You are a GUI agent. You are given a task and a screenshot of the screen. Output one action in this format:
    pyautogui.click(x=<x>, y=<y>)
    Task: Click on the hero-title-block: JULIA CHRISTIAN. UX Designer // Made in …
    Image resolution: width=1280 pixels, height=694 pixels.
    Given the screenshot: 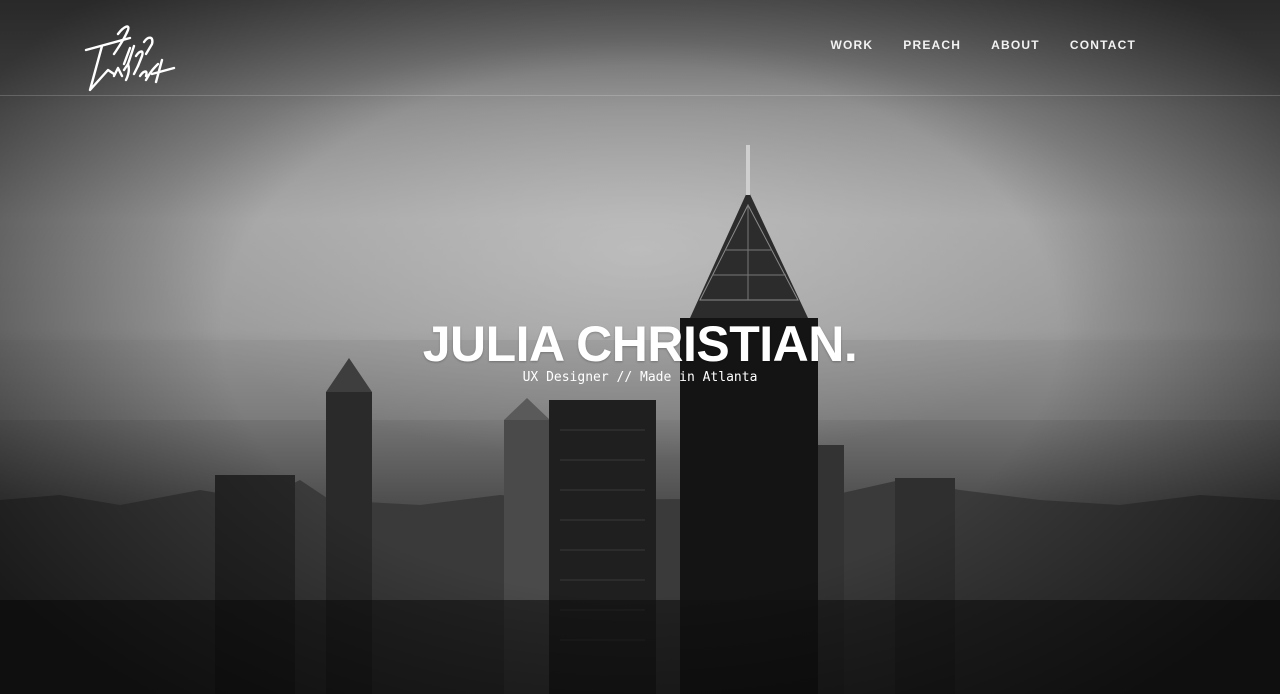 What is the action you would take?
    pyautogui.click(x=640, y=352)
    